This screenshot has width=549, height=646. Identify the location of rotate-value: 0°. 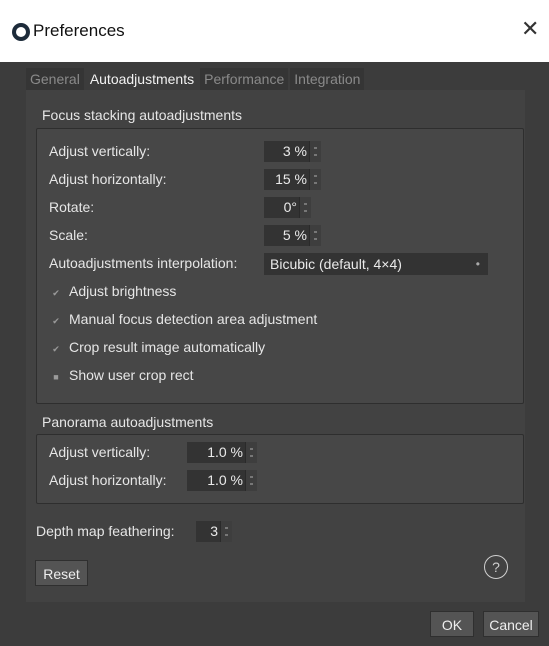
(290, 207).